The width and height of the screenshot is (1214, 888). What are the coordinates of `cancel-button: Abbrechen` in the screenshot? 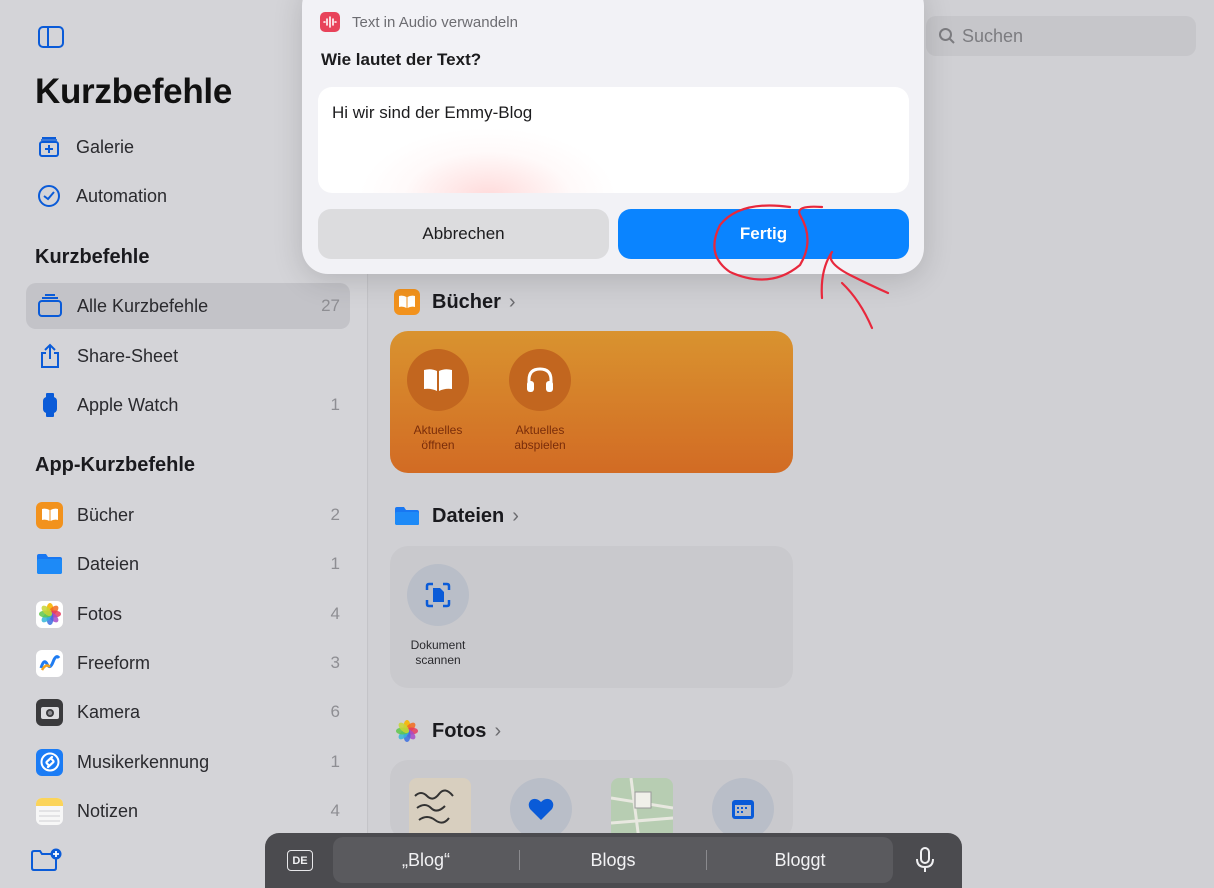 It's located at (463, 234).